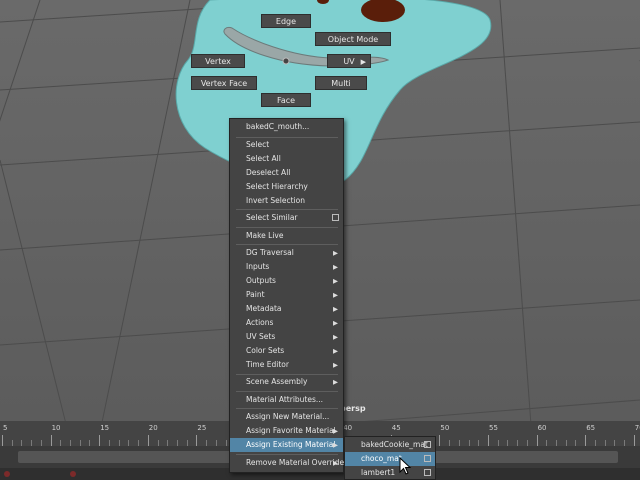  I want to click on menu-item-label: Actions, so click(260, 322).